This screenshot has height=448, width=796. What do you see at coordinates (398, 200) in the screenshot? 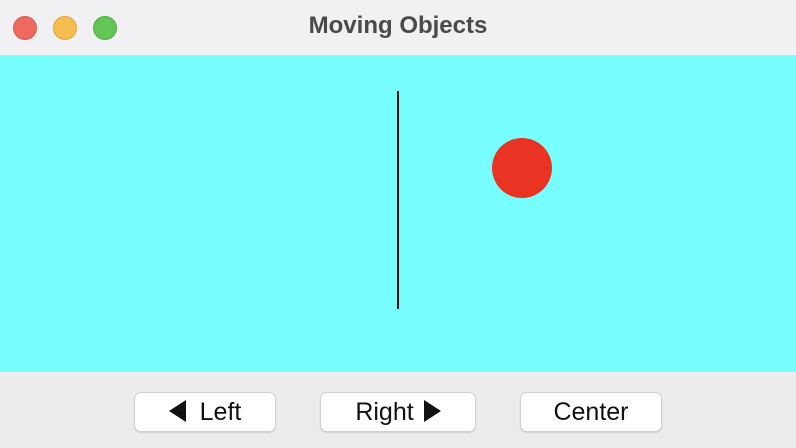
I see `vertical-line` at bounding box center [398, 200].